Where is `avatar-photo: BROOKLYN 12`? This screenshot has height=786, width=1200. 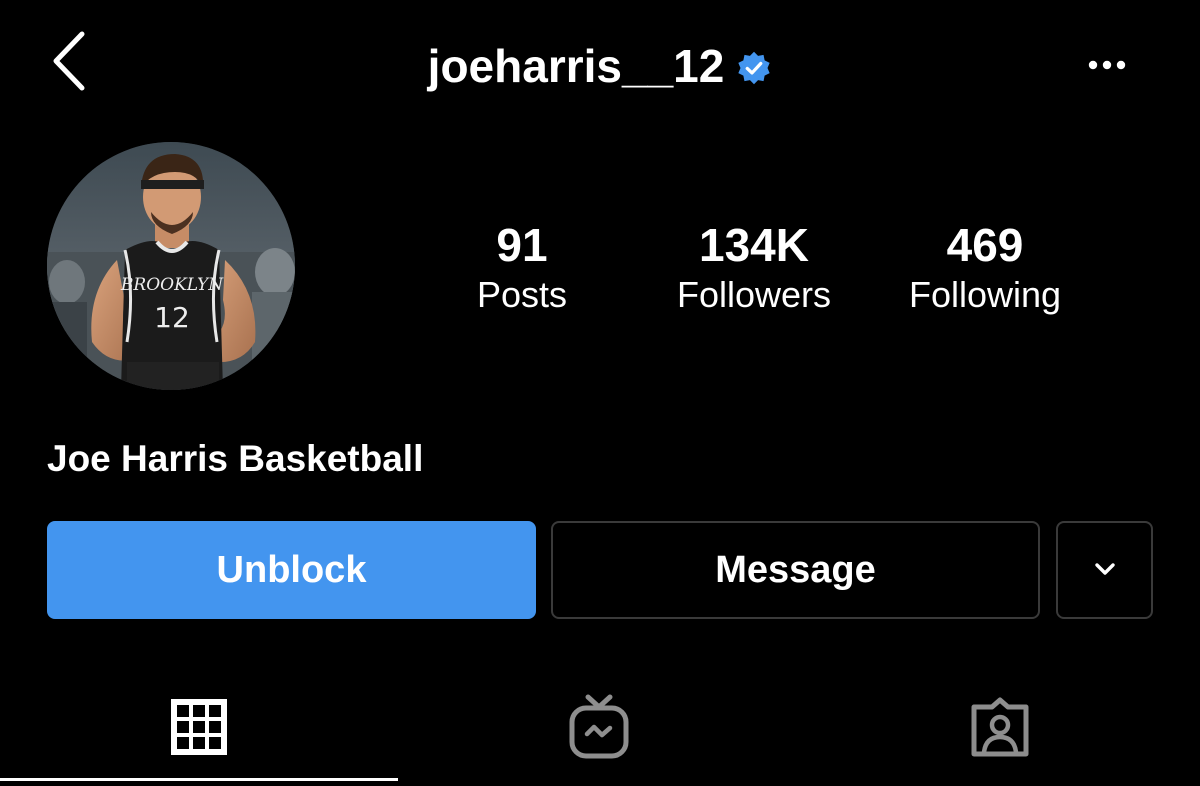 avatar-photo: BROOKLYN 12 is located at coordinates (171, 266).